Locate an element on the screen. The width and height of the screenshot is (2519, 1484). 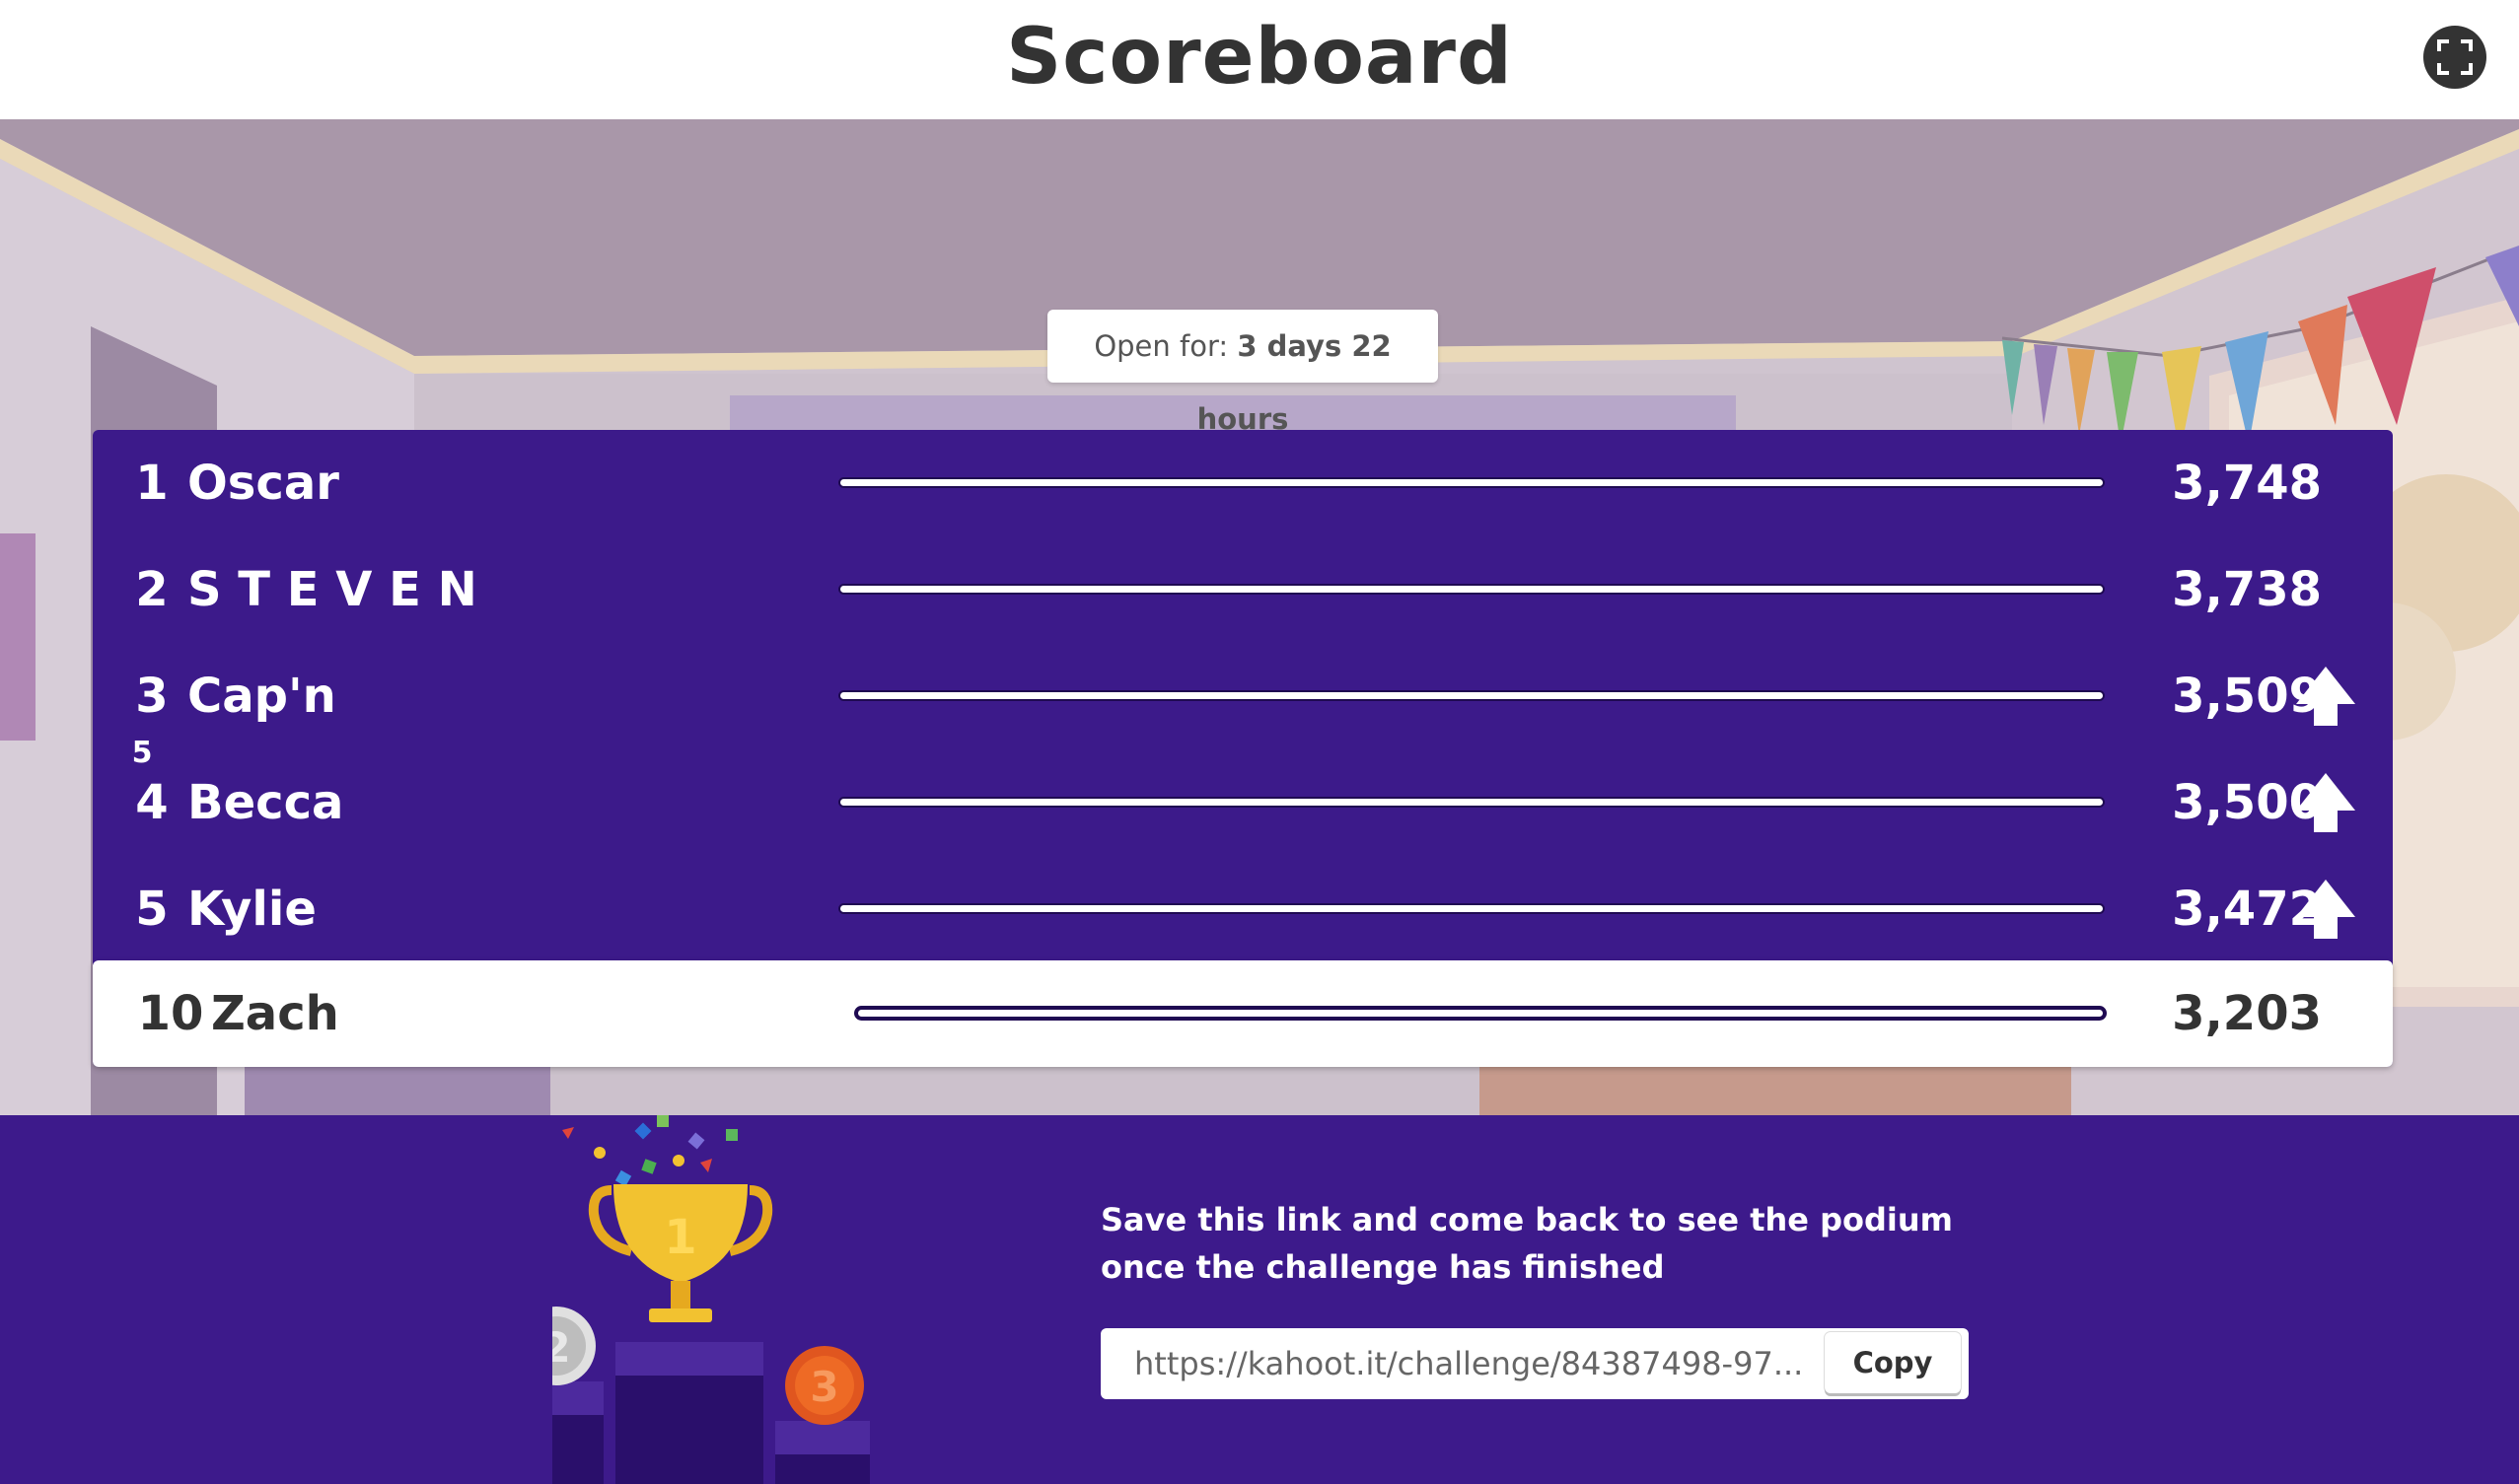
podium-label-first: 1 is located at coordinates (680, 1237).